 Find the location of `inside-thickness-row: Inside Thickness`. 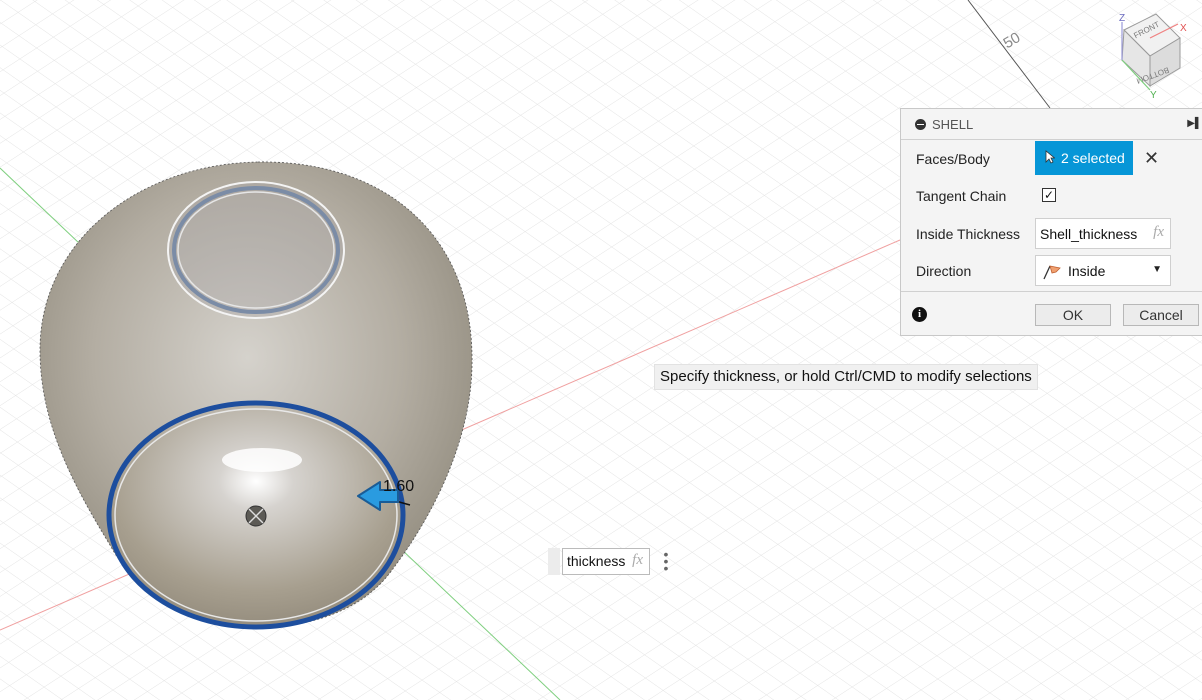

inside-thickness-row: Inside Thickness is located at coordinates (968, 234).